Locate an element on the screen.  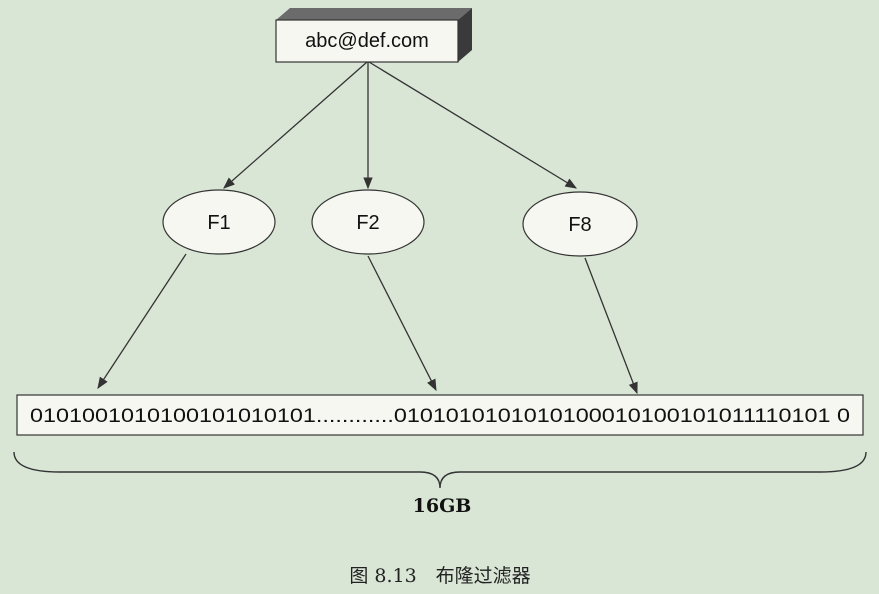
arrow-email-f8 is located at coordinates (472, 125).